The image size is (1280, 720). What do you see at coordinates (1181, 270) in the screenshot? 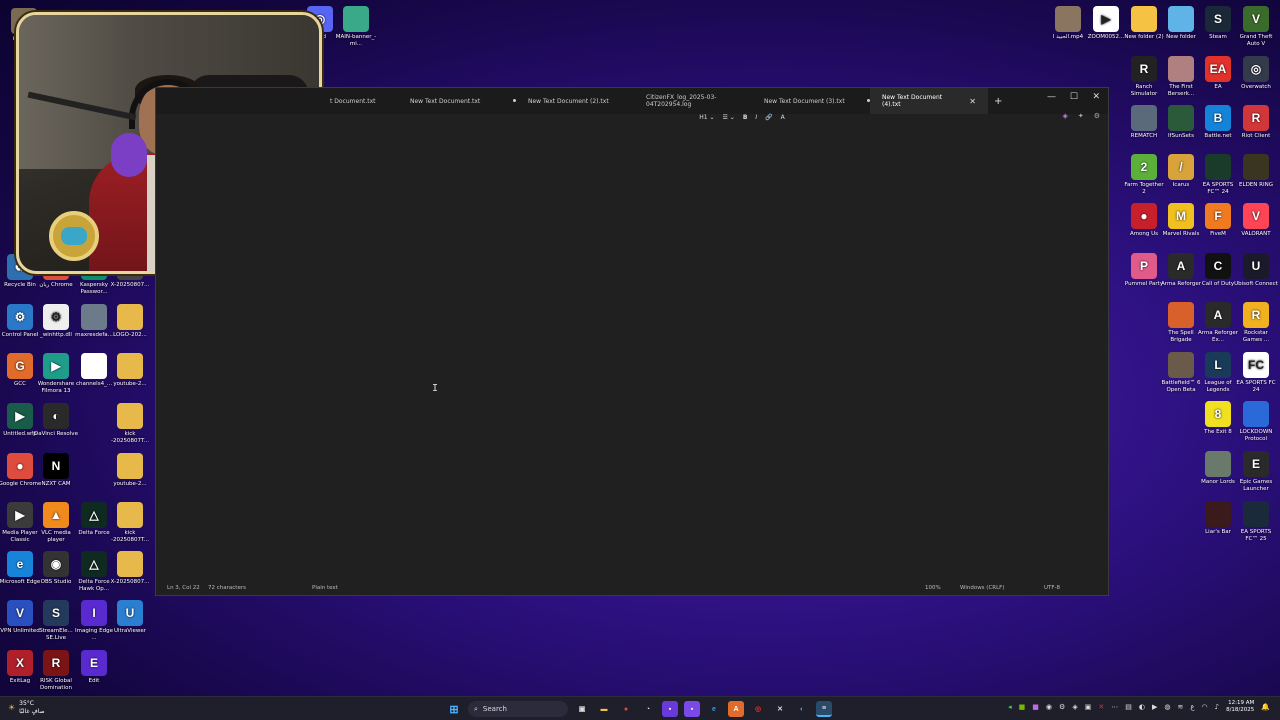
I see `desktop-icon-arma-reforger: A Arma Reforger` at bounding box center [1181, 270].